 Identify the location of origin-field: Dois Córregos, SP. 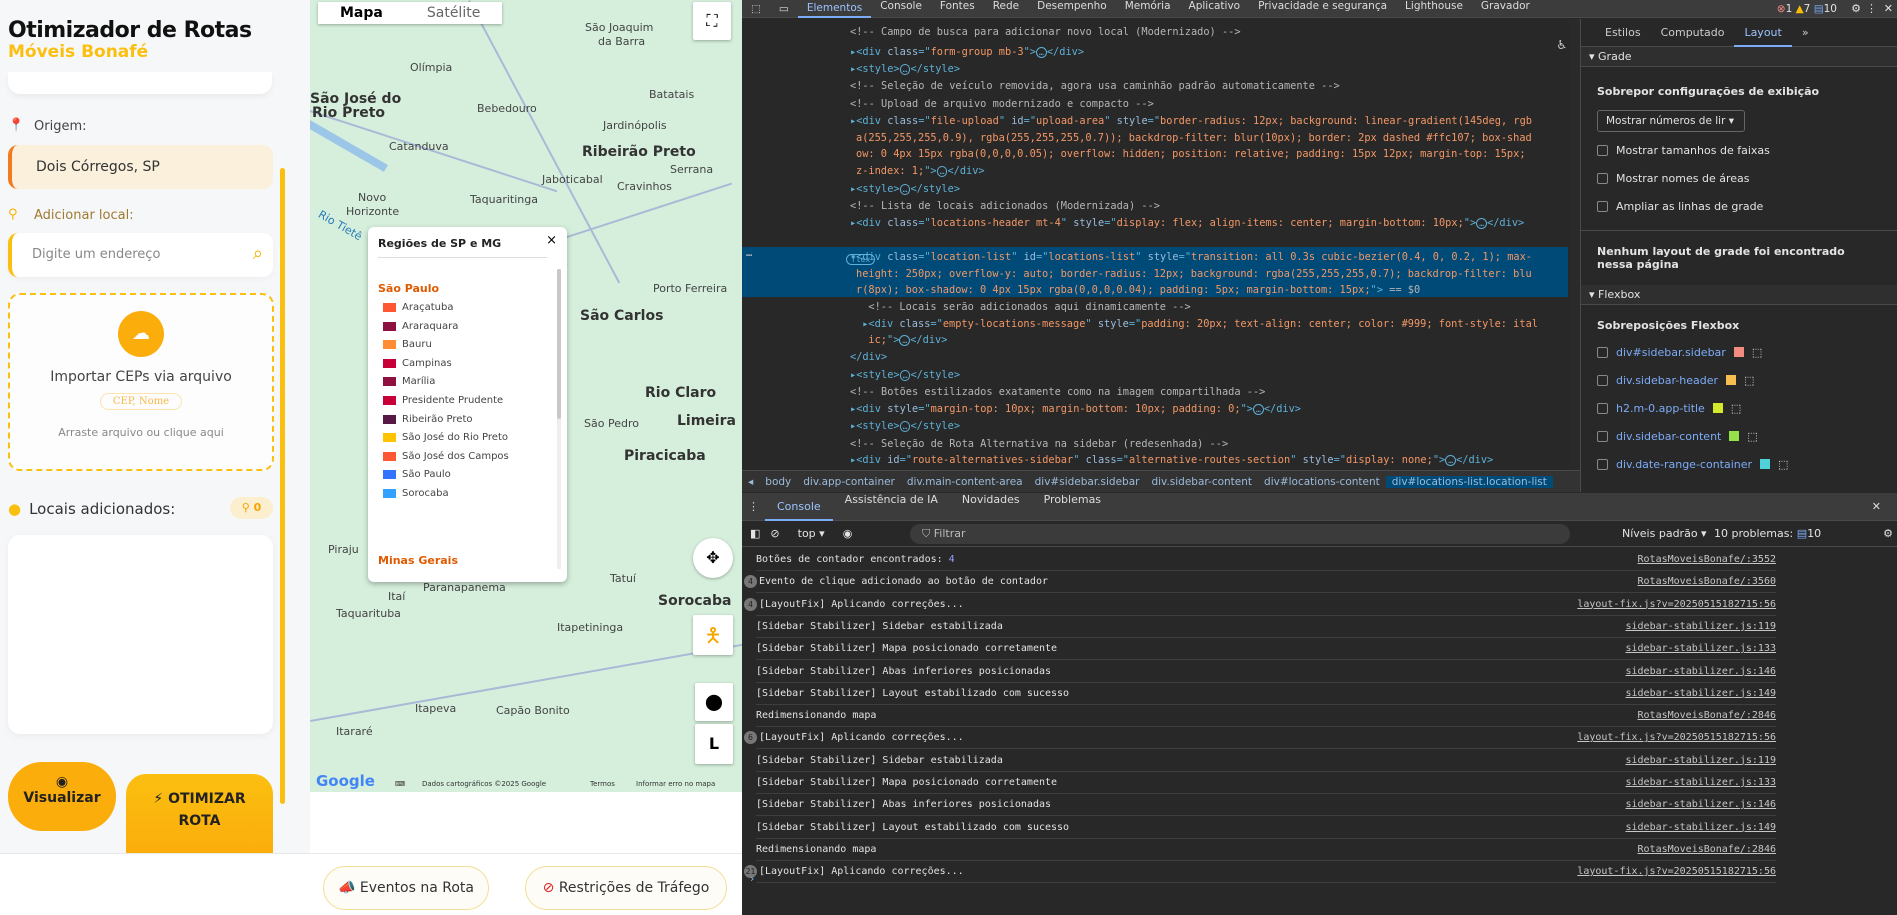
(140, 167).